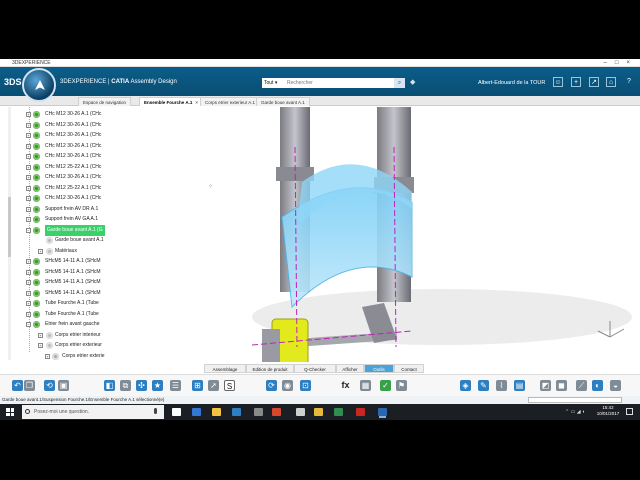 This screenshot has width=640, height=480. Describe the element at coordinates (632, 63) in the screenshot. I see `close-window-icon: ×` at that location.